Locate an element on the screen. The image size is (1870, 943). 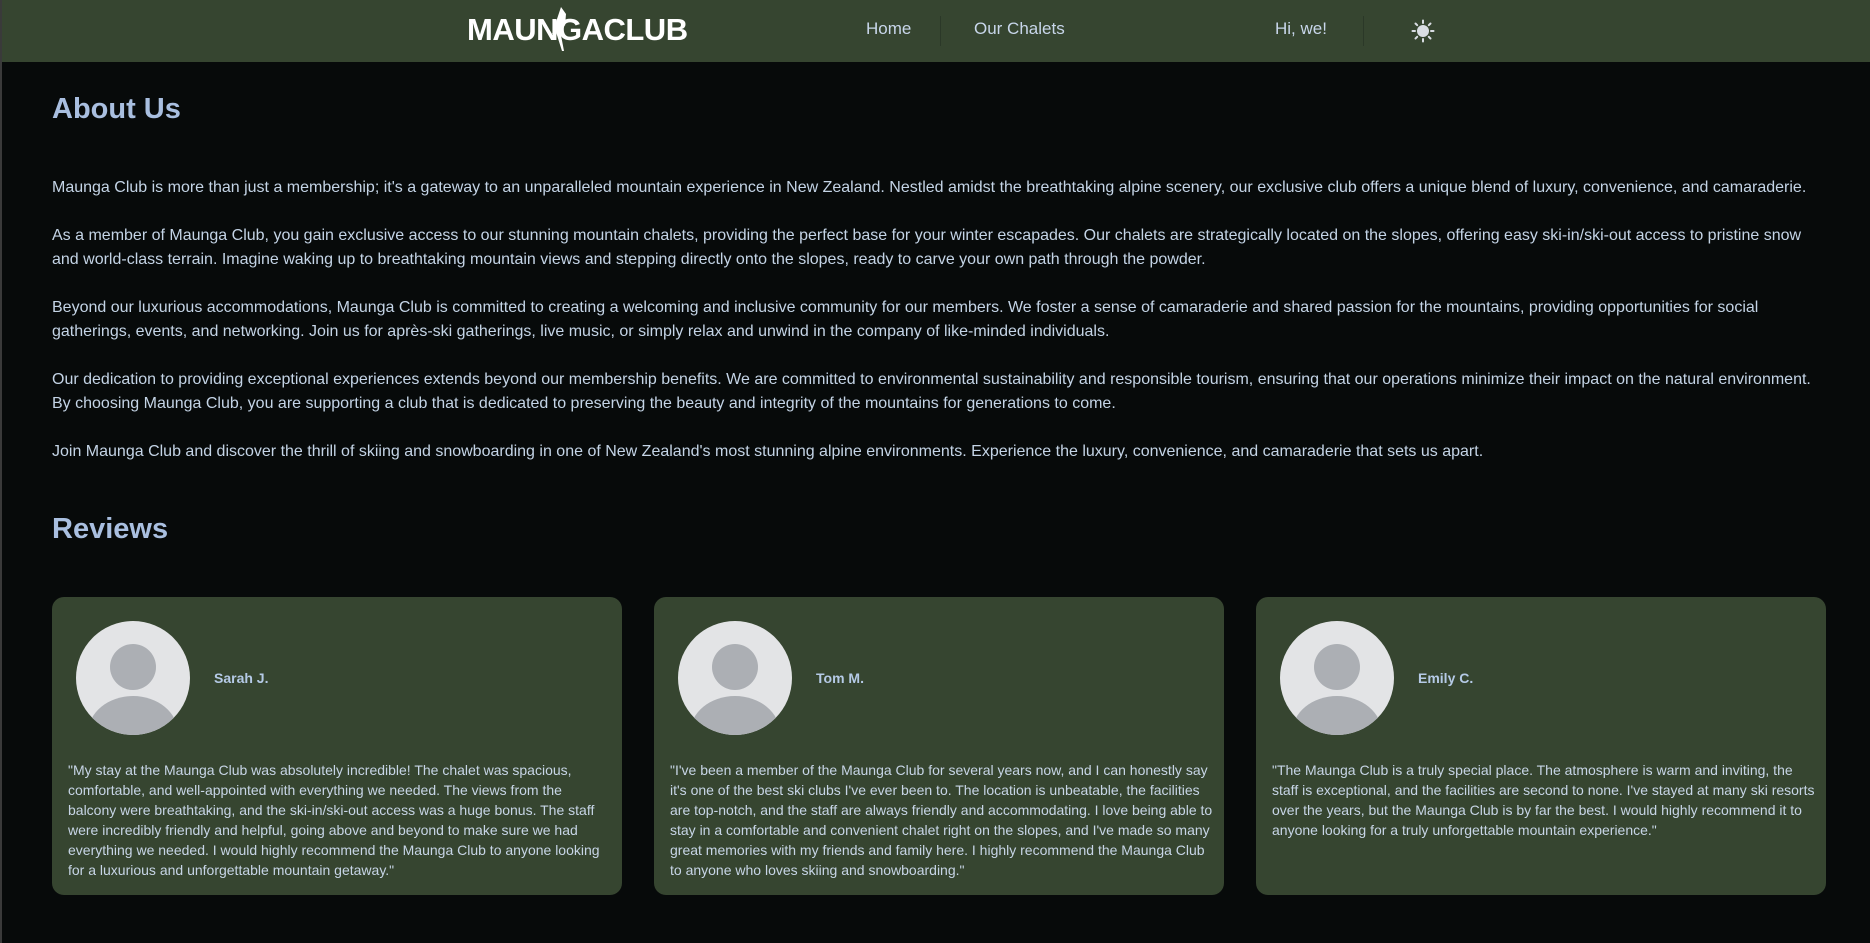
reviews-heading: Reviews is located at coordinates (110, 529).